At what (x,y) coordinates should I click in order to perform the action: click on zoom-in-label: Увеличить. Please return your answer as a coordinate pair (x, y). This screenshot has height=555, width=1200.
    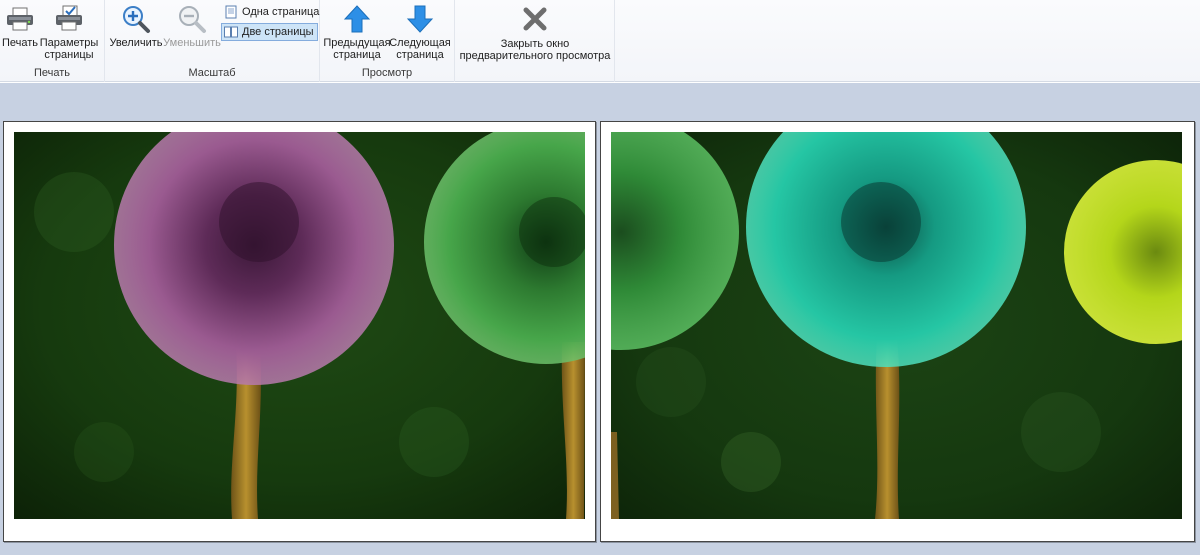
    Looking at the image, I should click on (136, 43).